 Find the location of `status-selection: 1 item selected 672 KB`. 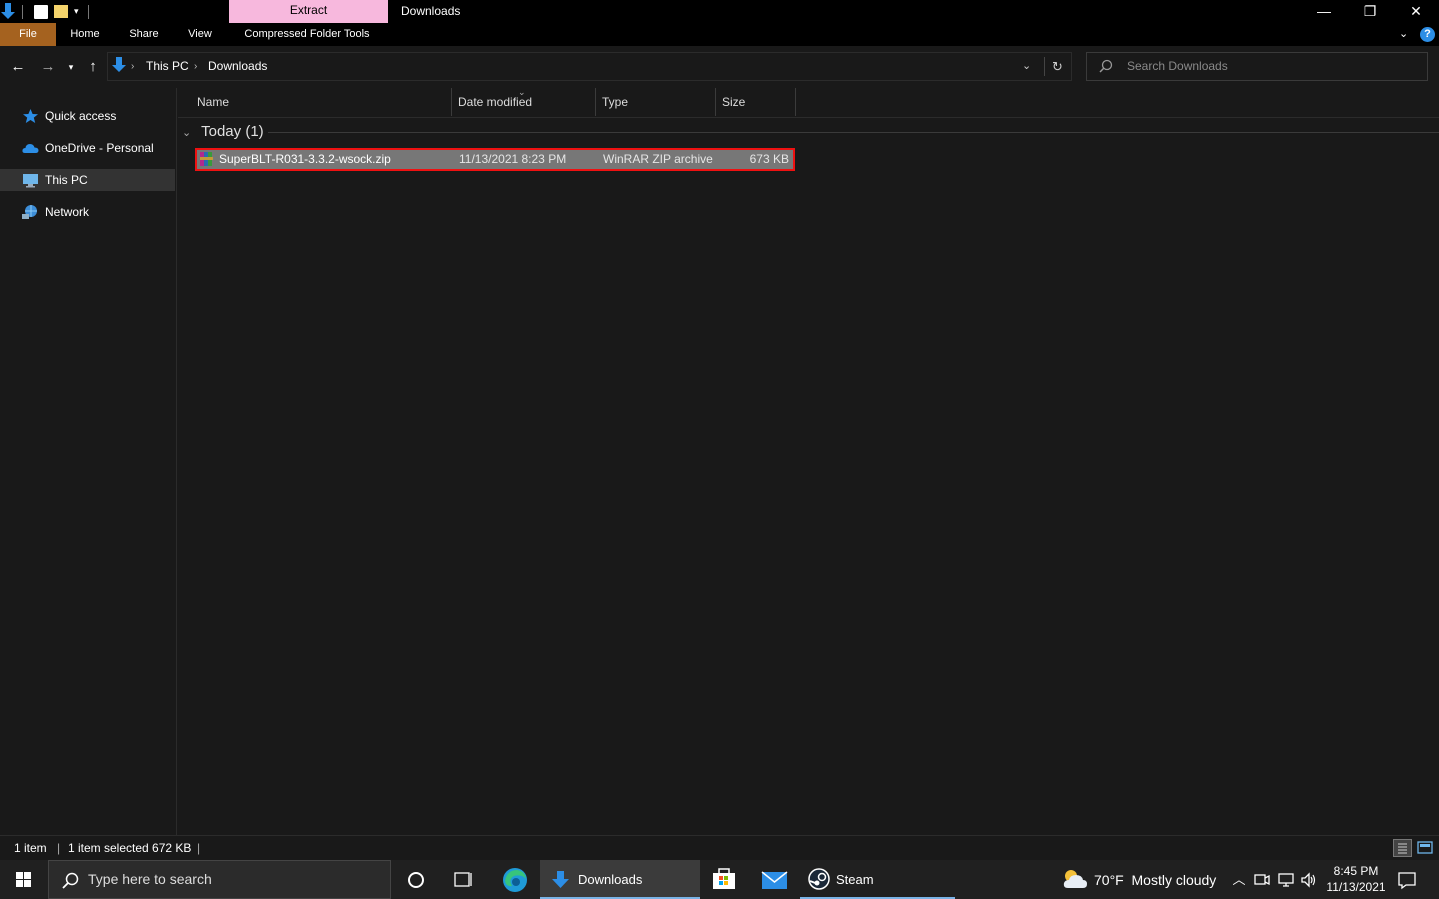

status-selection: 1 item selected 672 KB is located at coordinates (130, 848).